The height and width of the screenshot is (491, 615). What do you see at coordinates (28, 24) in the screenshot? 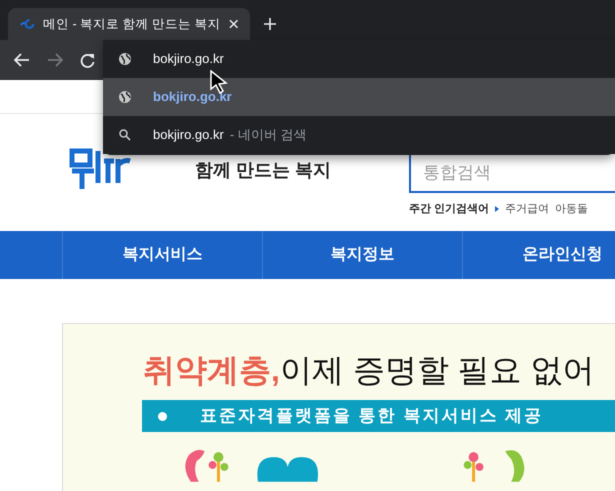
I see `favicon-icon` at bounding box center [28, 24].